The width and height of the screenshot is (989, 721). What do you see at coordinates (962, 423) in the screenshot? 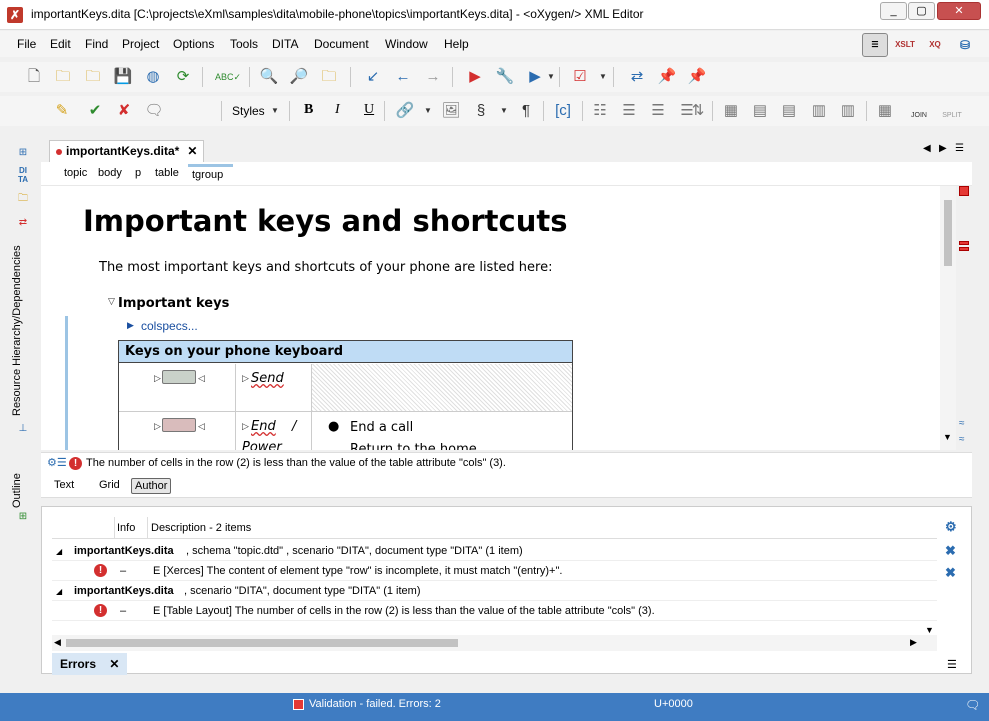
I see `next-error-icon: ≈` at bounding box center [962, 423].